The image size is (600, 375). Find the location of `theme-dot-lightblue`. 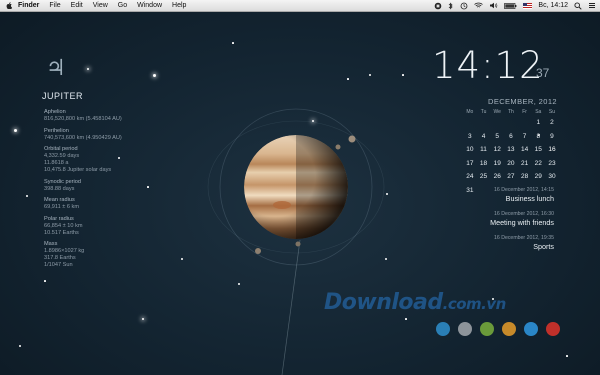

theme-dot-lightblue is located at coordinates (531, 329).